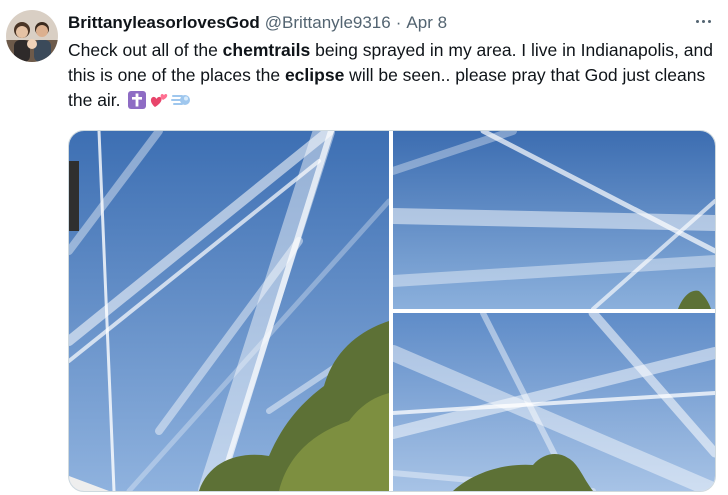 Image resolution: width=728 pixels, height=495 pixels. I want to click on cross-emoji, so click(137, 100).